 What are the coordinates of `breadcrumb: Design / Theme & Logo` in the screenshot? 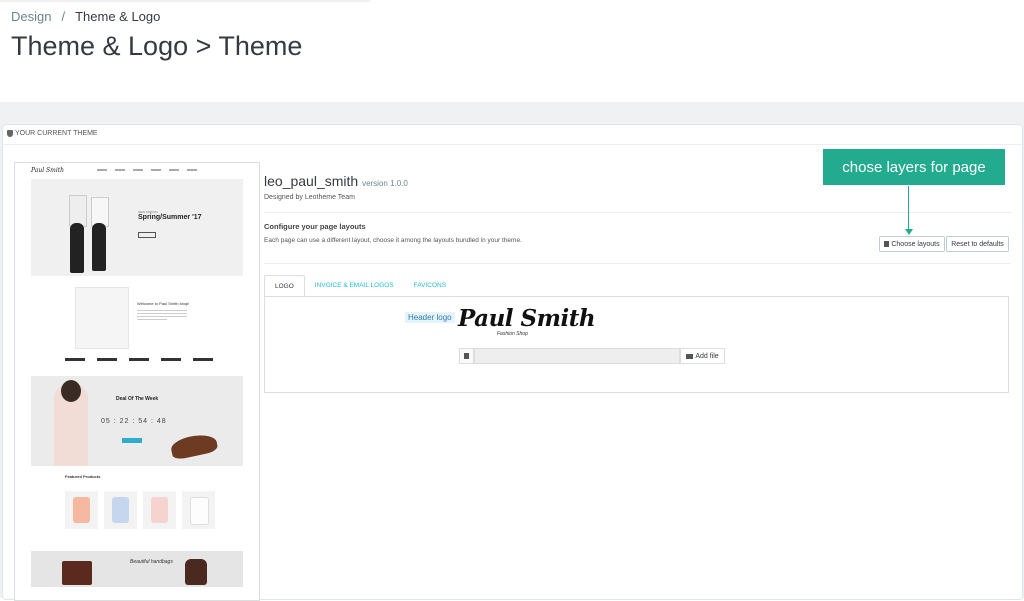 It's located at (85, 16).